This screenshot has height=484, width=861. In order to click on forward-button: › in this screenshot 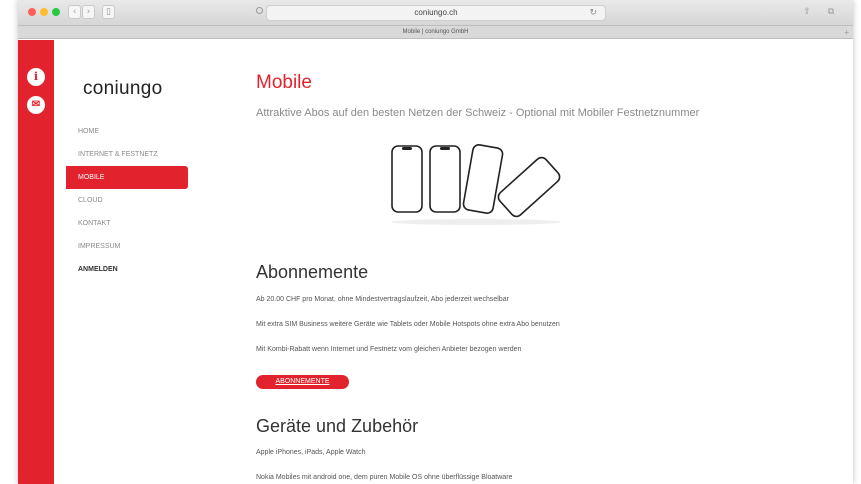, I will do `click(88, 12)`.